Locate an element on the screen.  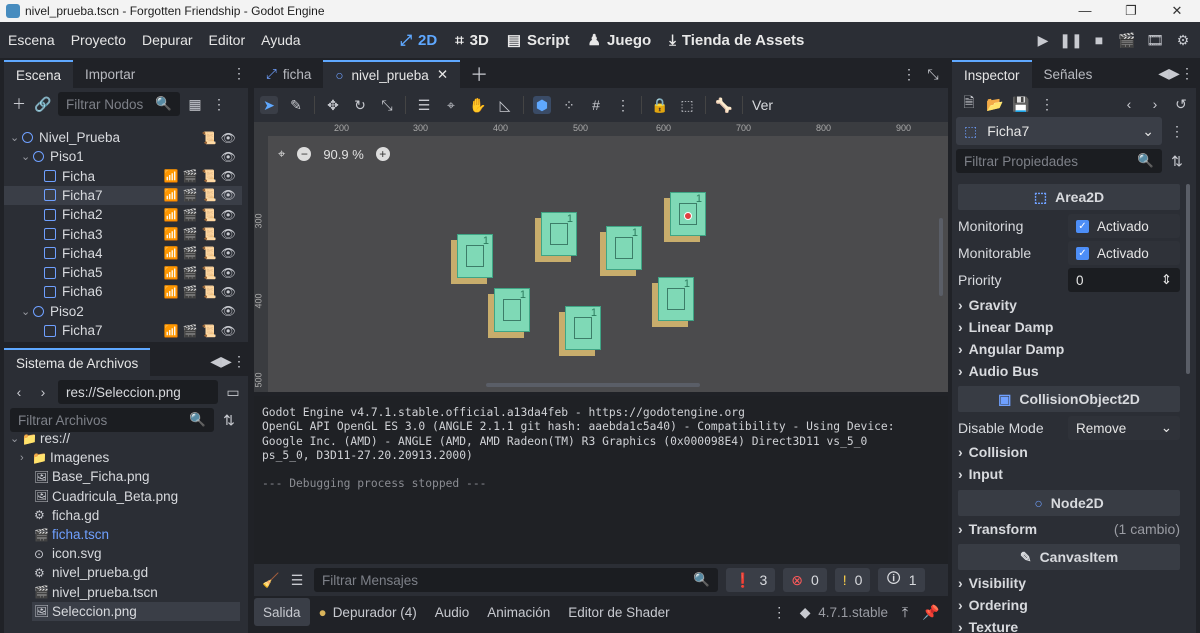
viewport-scrollbar-h is located at coordinates (593, 385).